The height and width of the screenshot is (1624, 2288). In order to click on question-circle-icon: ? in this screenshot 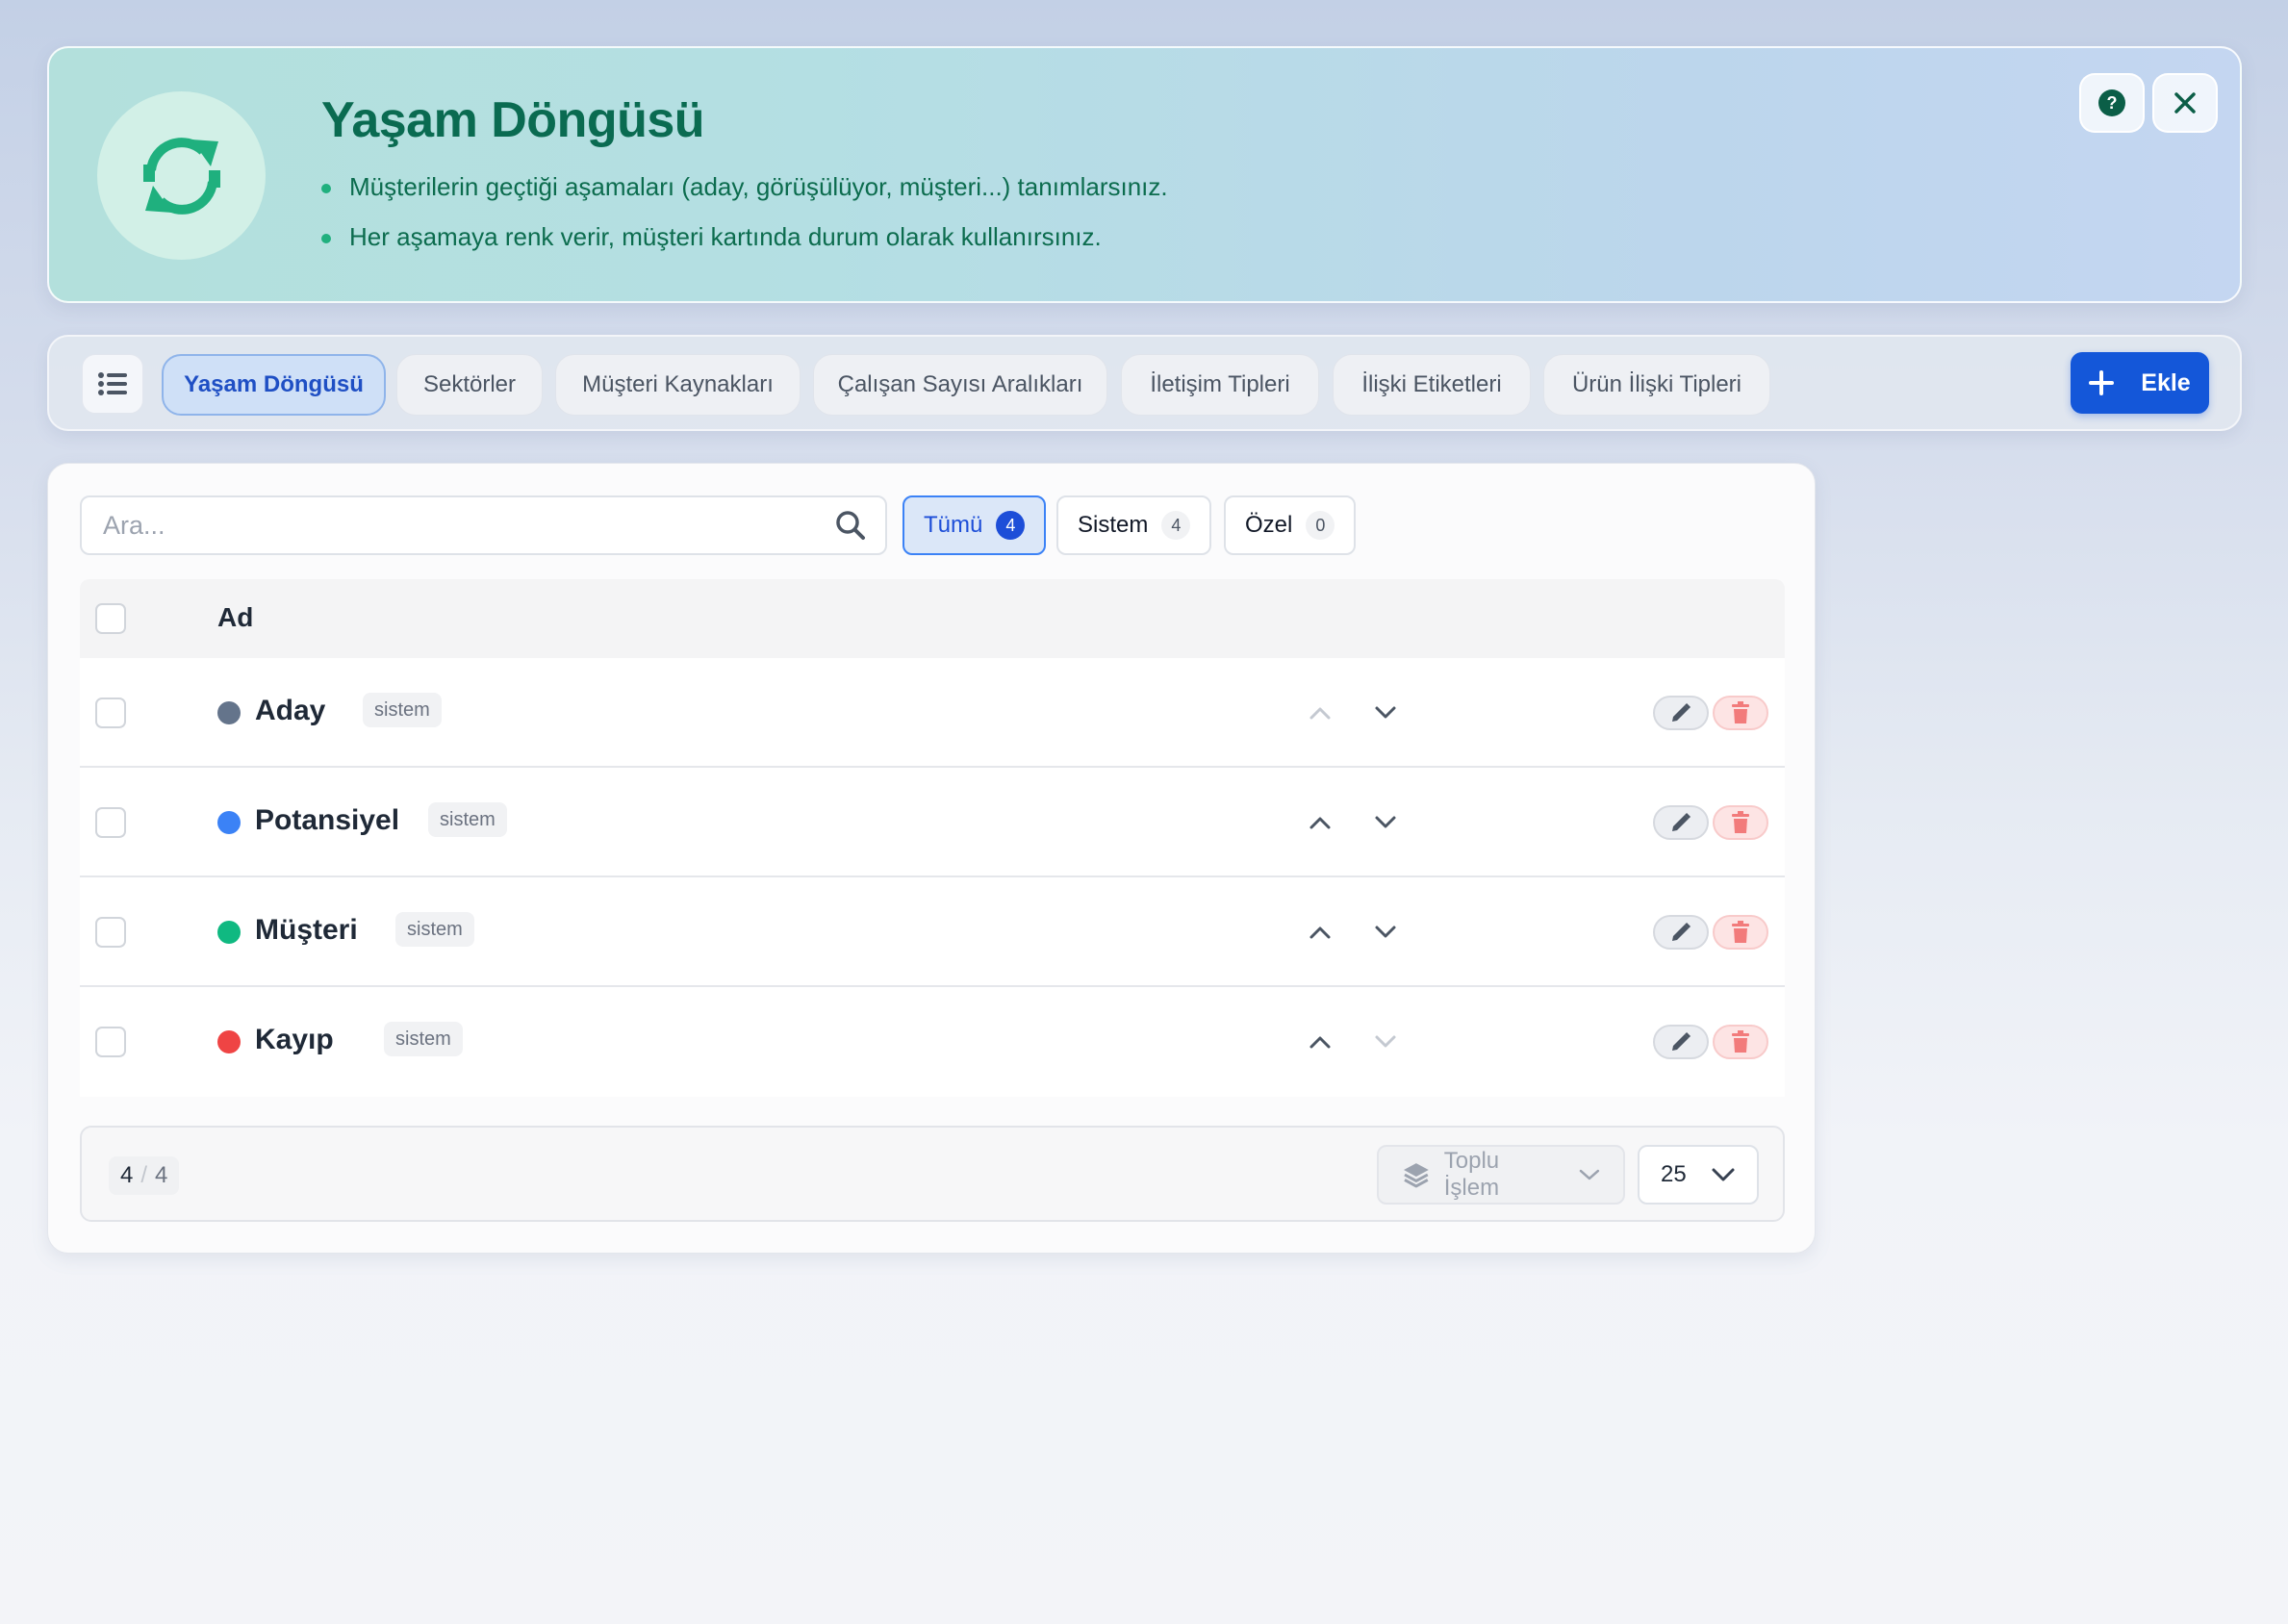, I will do `click(2111, 102)`.